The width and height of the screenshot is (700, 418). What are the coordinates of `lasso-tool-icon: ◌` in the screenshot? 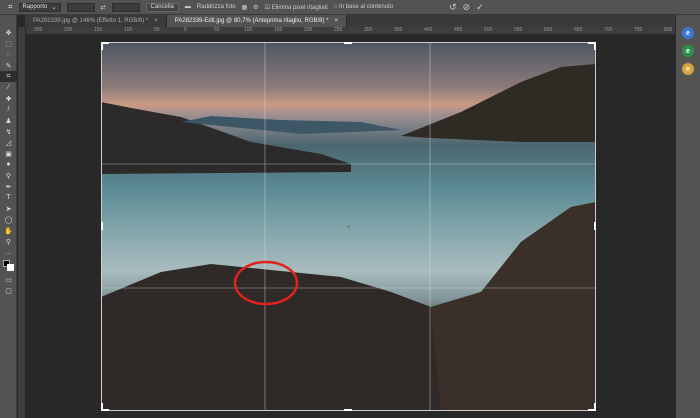 It's located at (8, 54).